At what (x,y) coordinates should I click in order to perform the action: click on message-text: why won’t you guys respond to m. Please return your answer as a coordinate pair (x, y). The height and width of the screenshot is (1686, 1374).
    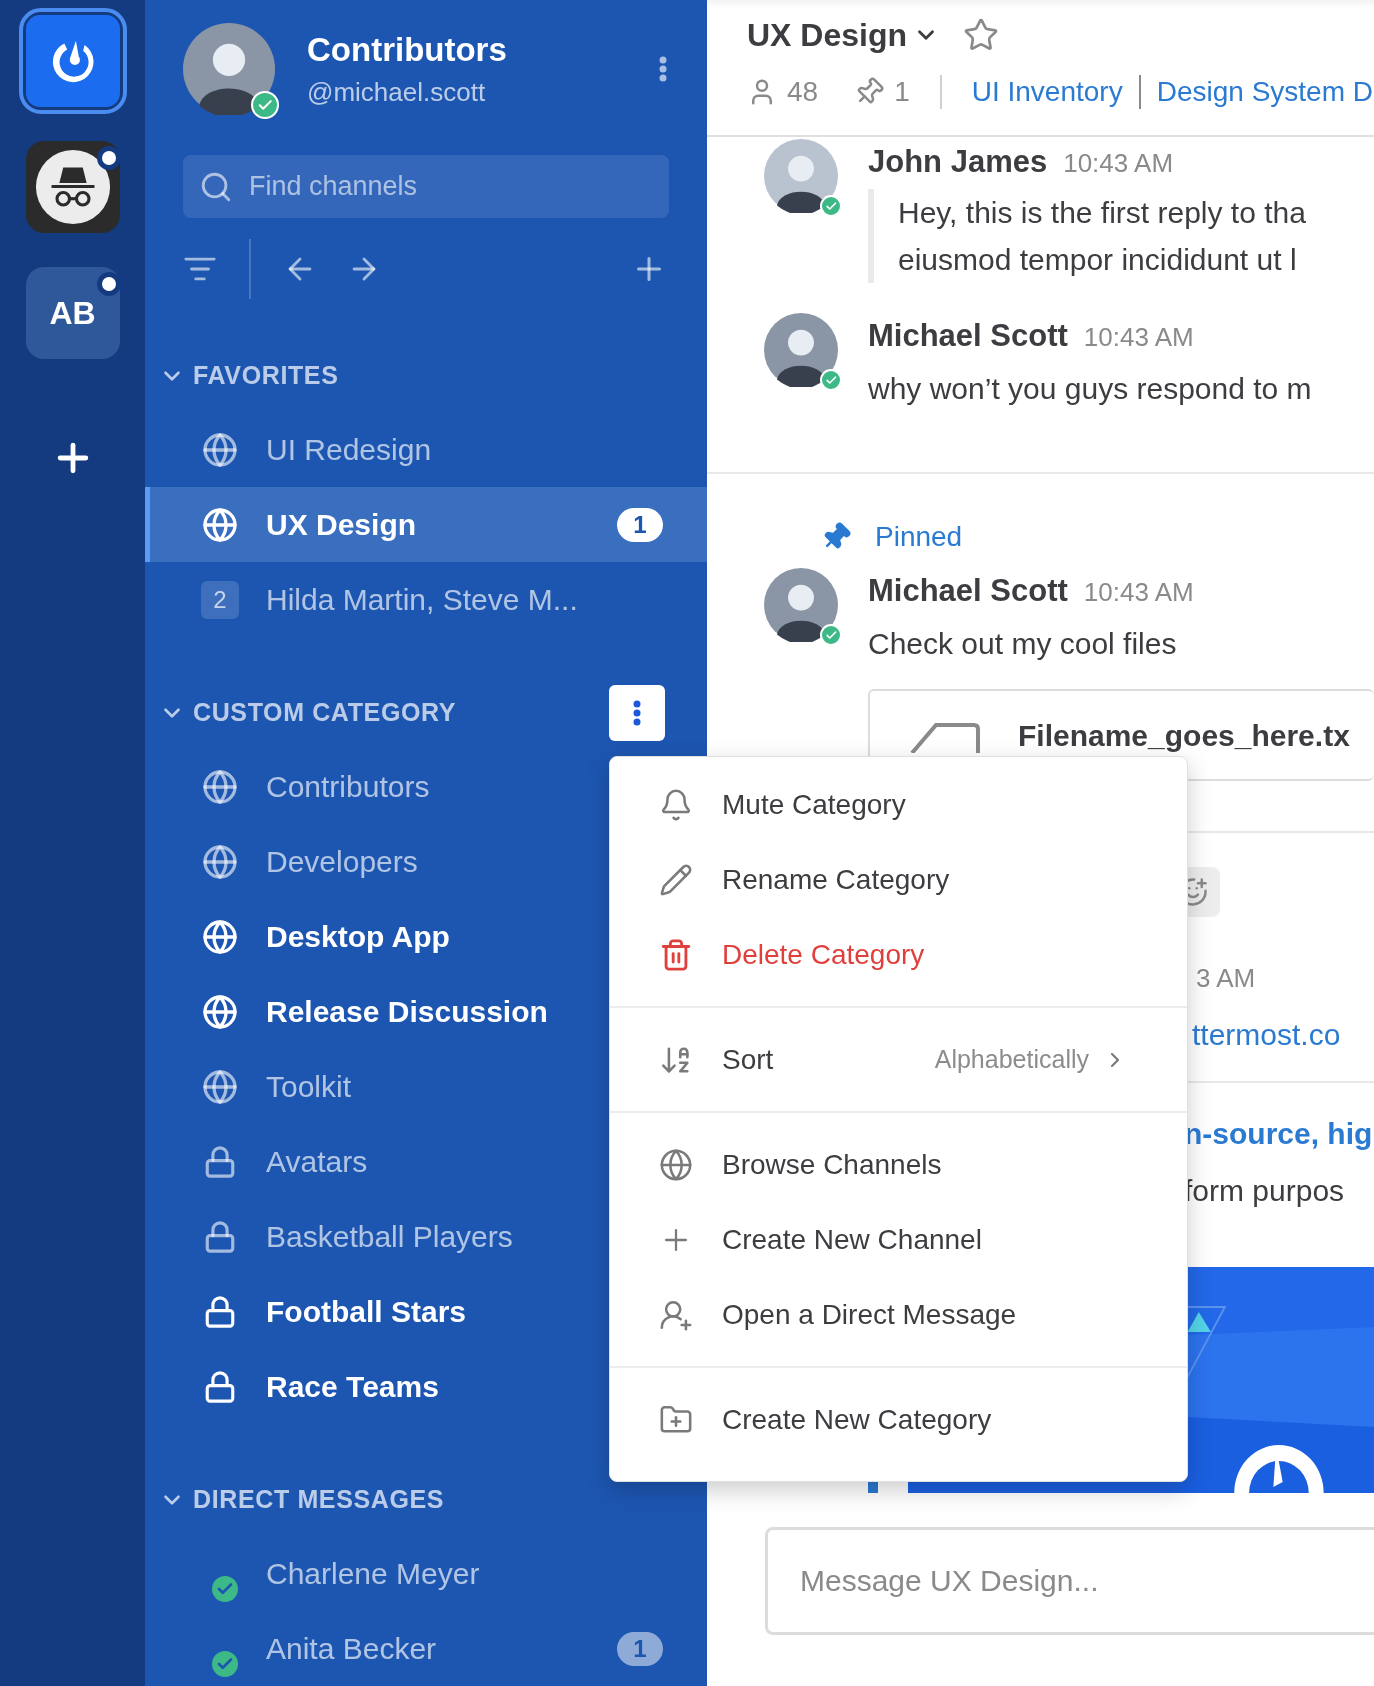
    Looking at the image, I should click on (1090, 389).